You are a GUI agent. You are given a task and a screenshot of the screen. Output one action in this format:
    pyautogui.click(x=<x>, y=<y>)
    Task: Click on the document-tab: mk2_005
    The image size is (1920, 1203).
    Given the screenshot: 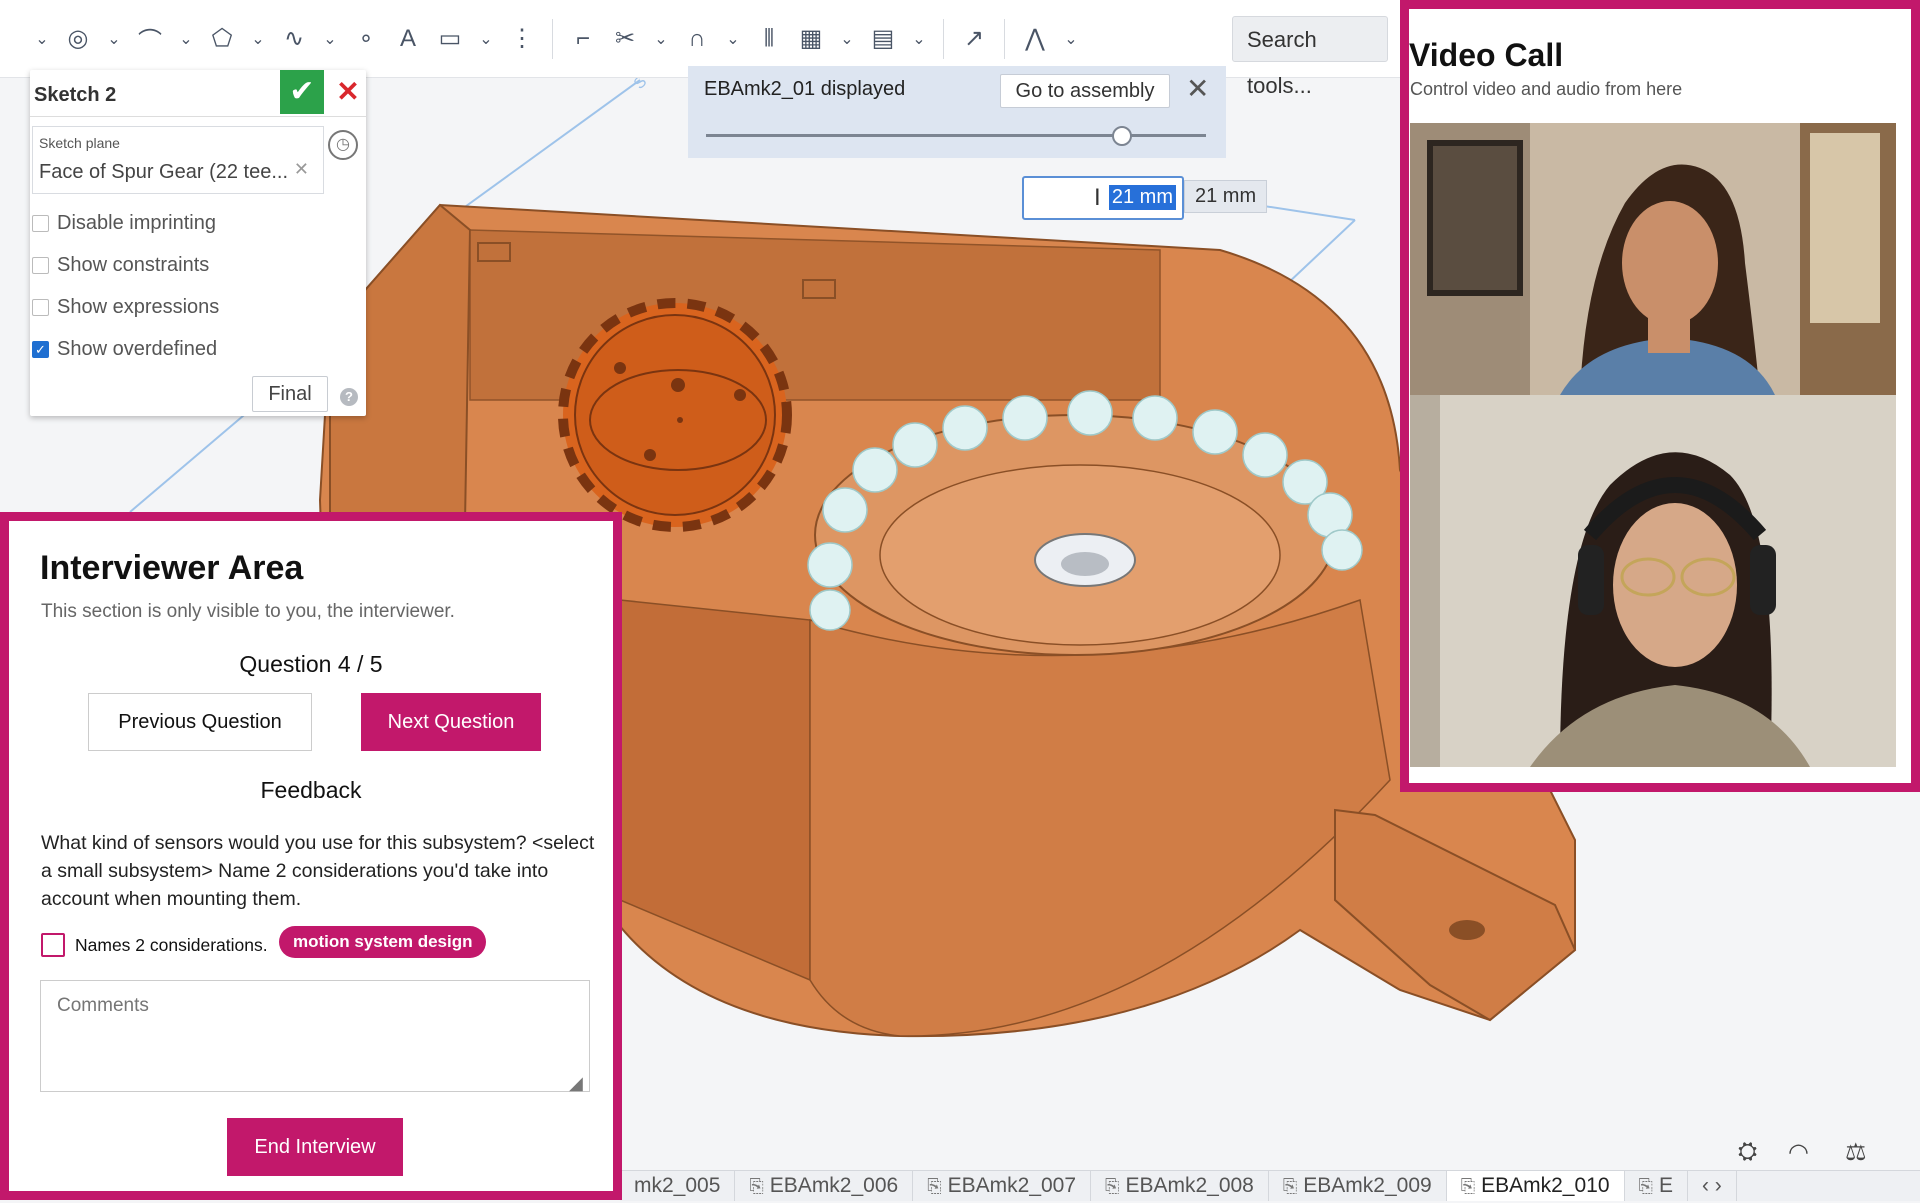 What is the action you would take?
    pyautogui.click(x=678, y=1186)
    